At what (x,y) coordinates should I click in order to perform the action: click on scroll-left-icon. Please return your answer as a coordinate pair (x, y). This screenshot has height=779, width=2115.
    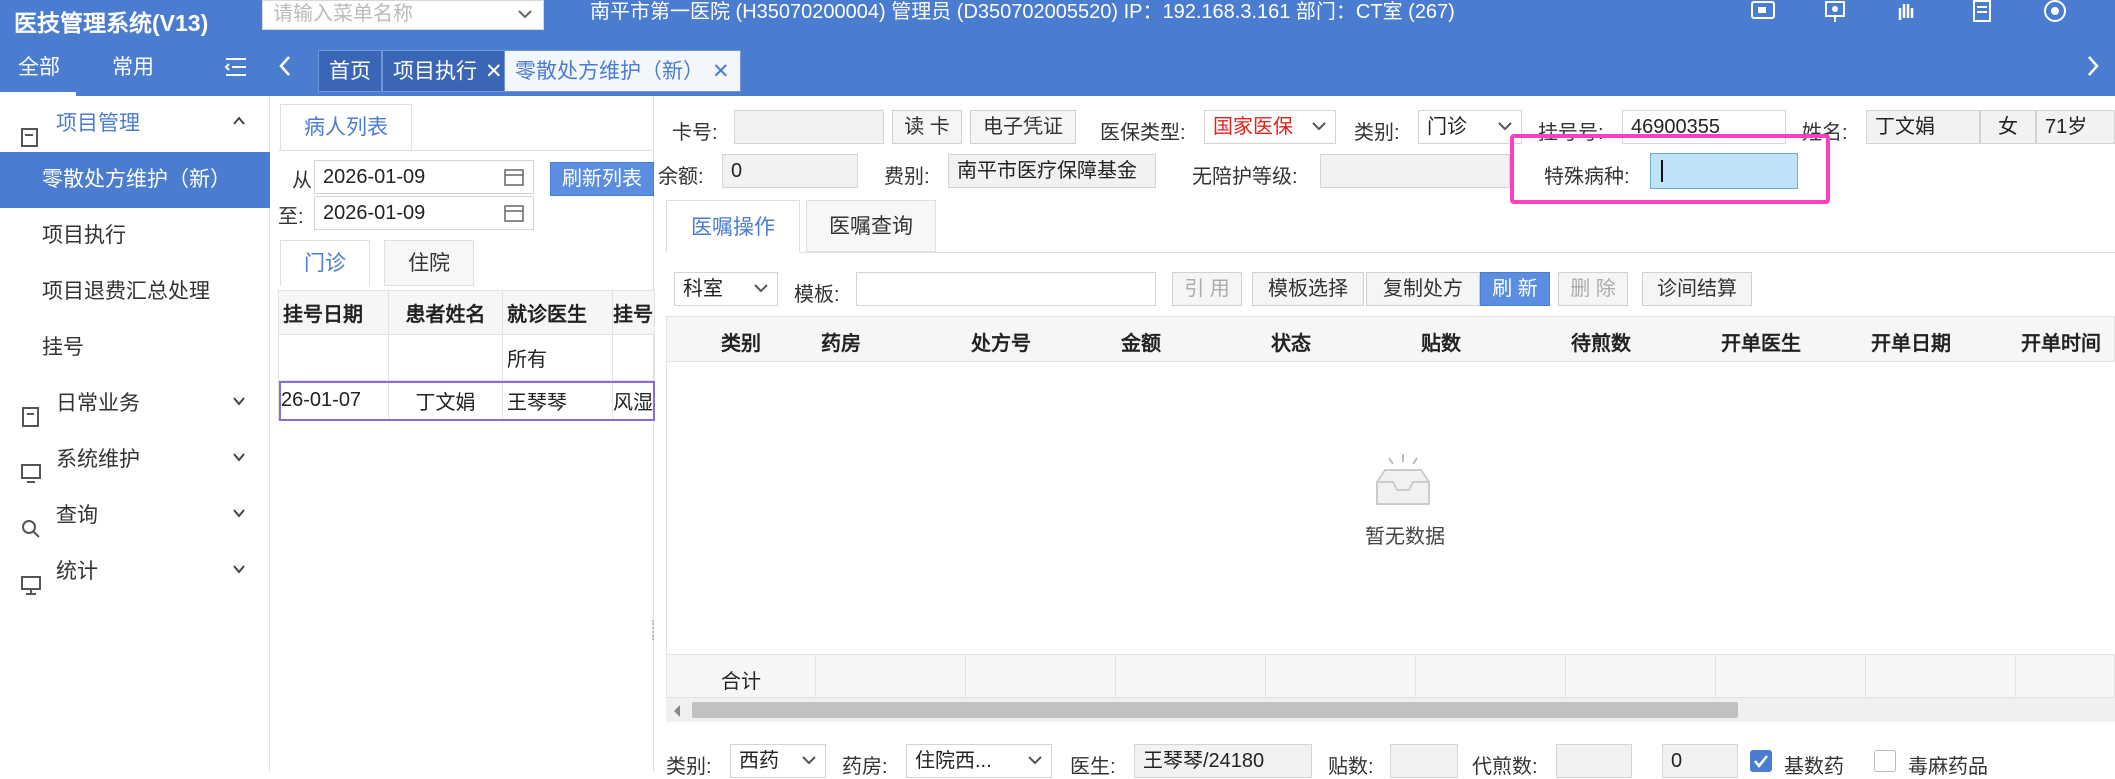
    Looking at the image, I should click on (677, 713).